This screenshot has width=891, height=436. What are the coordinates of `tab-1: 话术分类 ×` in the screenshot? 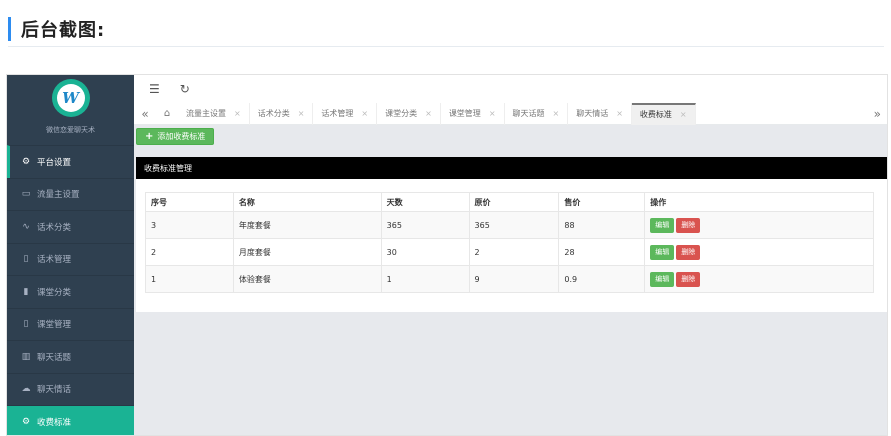 It's located at (282, 113).